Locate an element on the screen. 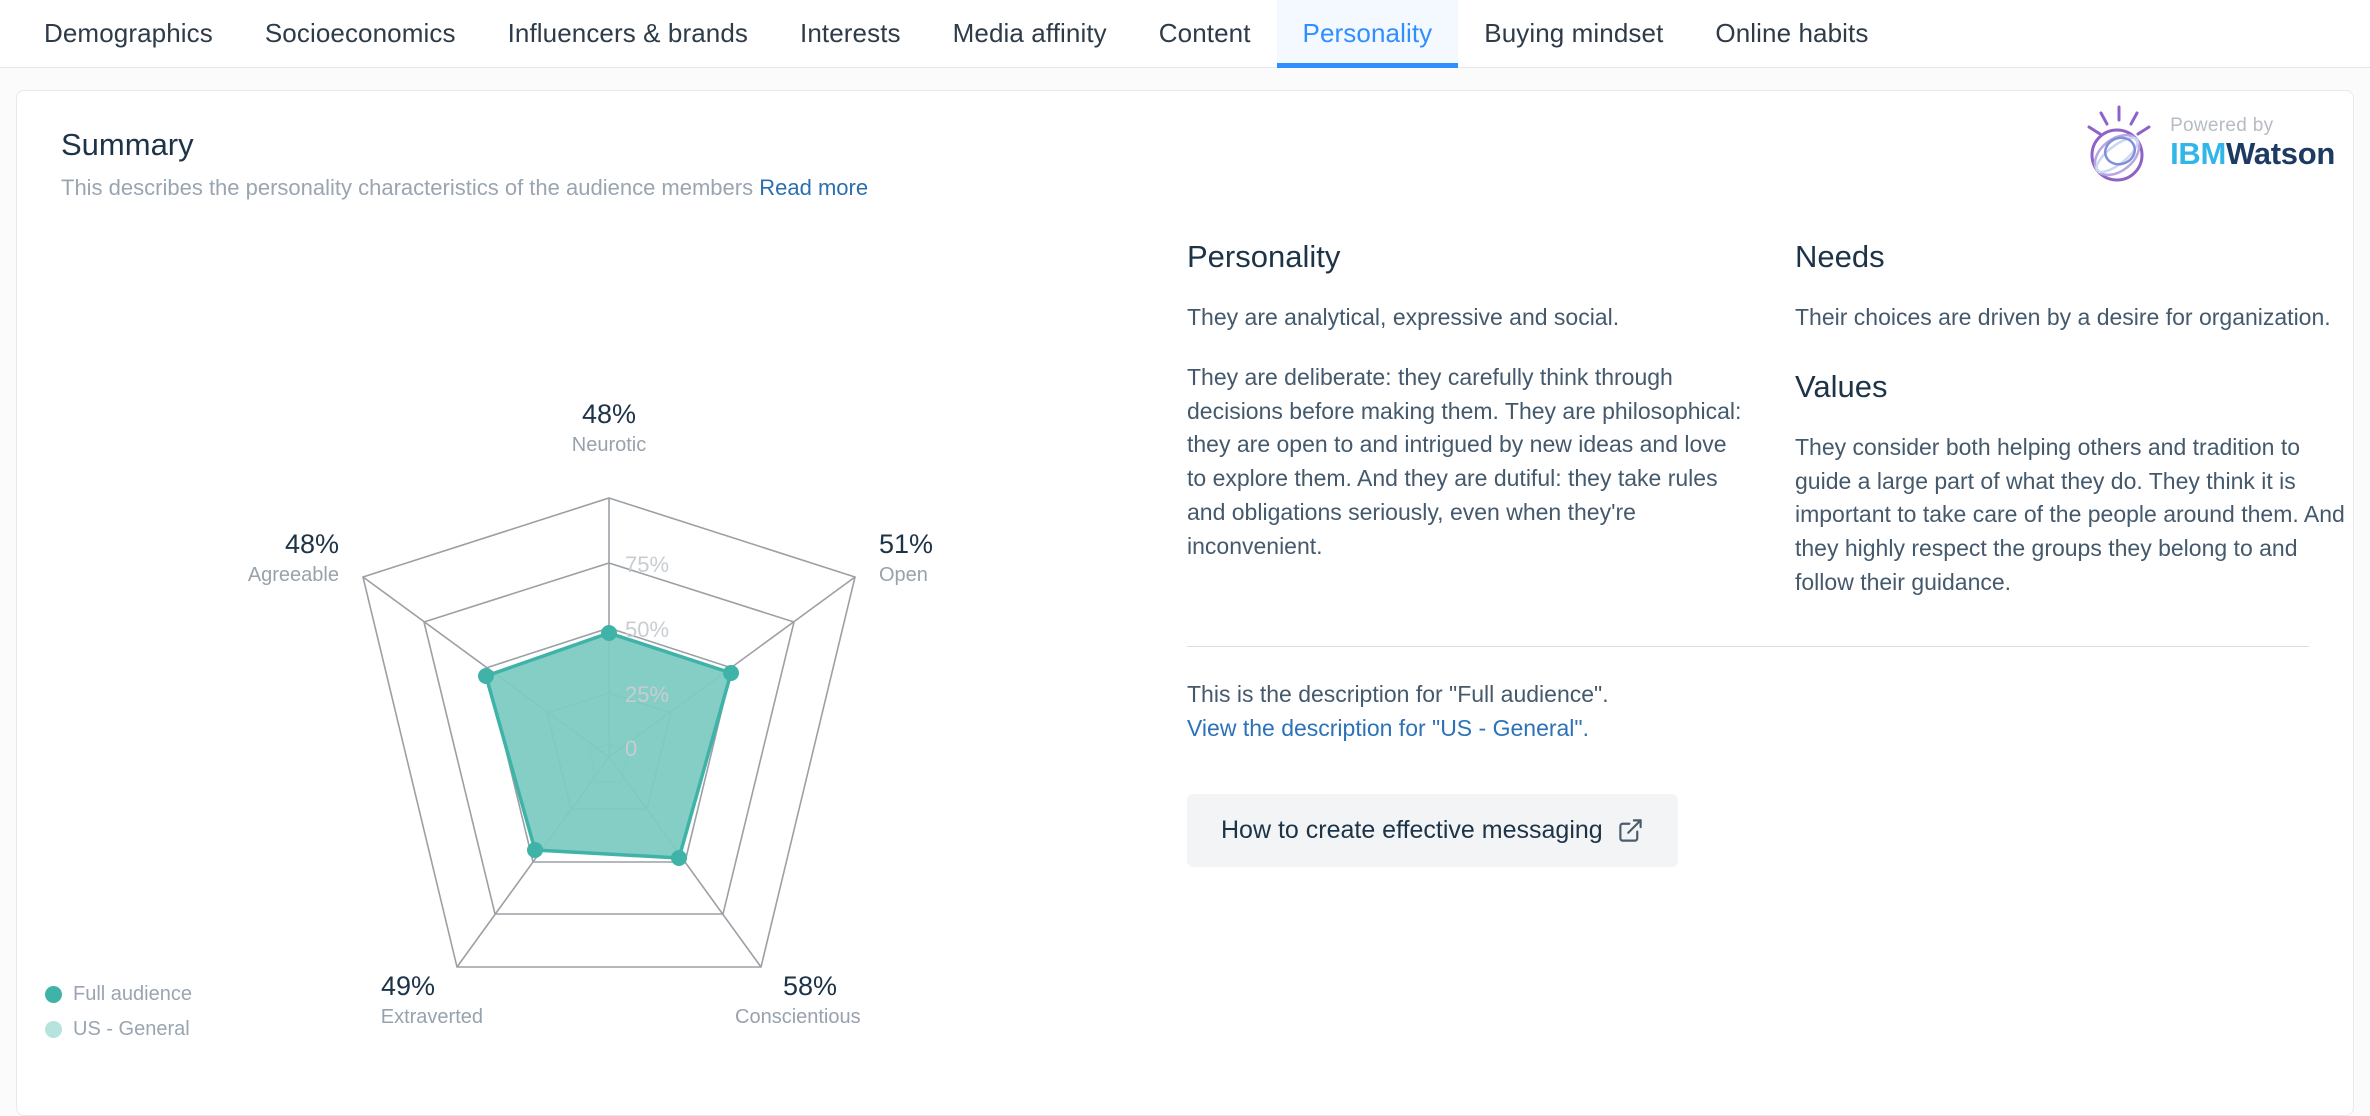 This screenshot has height=1116, width=2370. axis-value-open: 51% is located at coordinates (906, 544).